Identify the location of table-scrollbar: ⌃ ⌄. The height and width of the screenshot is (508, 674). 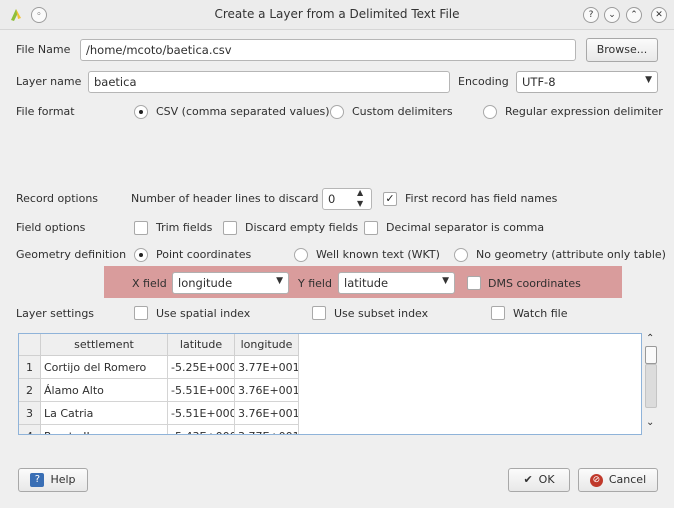
(651, 384).